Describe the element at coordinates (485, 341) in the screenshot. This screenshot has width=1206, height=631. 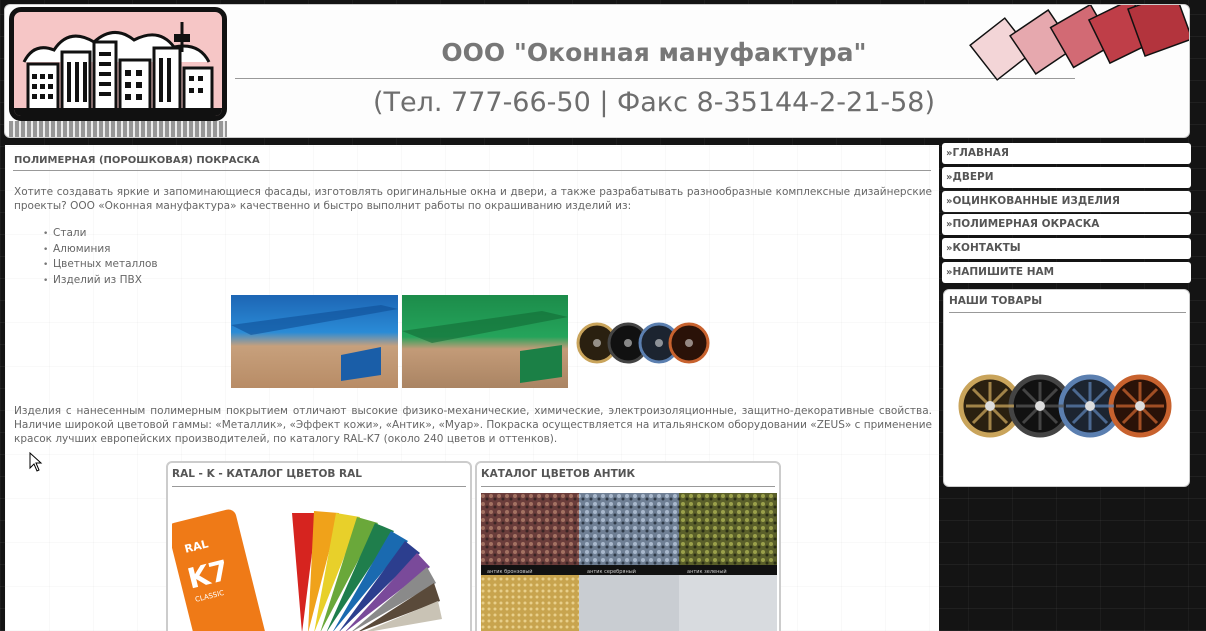
I see `green-profile-photo` at that location.